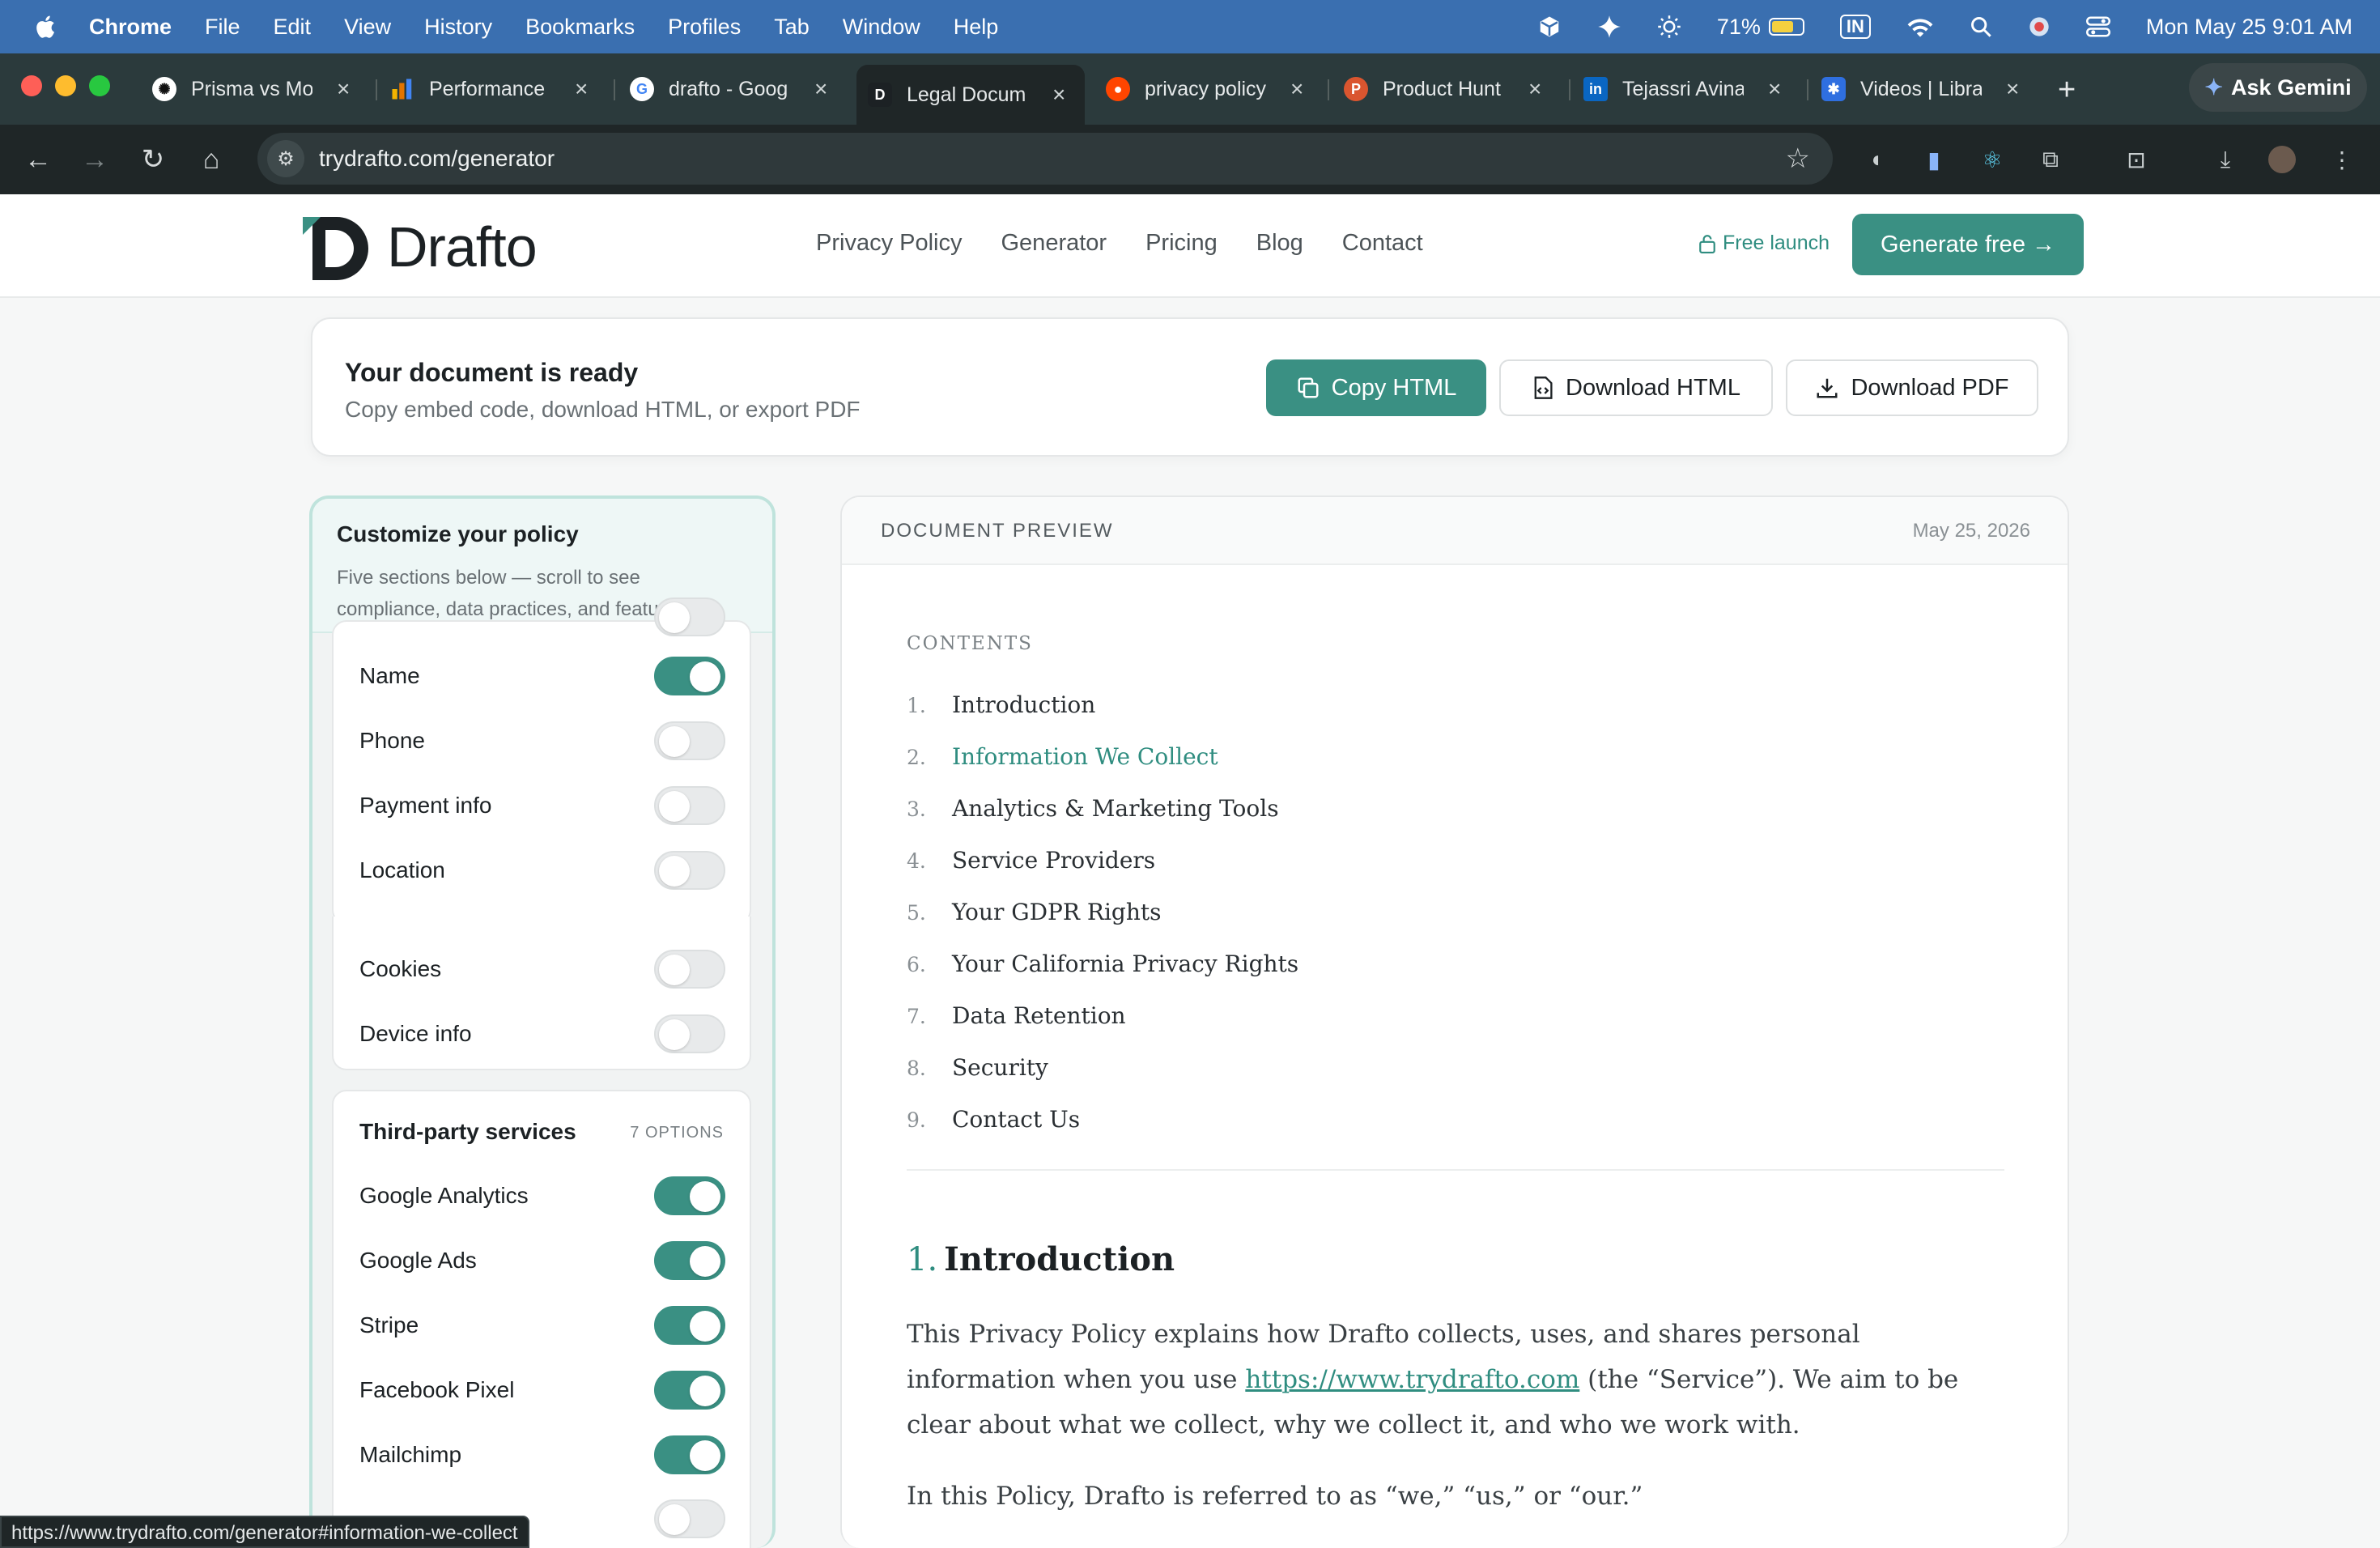 The width and height of the screenshot is (2380, 1548). Describe the element at coordinates (1550, 27) in the screenshot. I see `package-icon` at that location.